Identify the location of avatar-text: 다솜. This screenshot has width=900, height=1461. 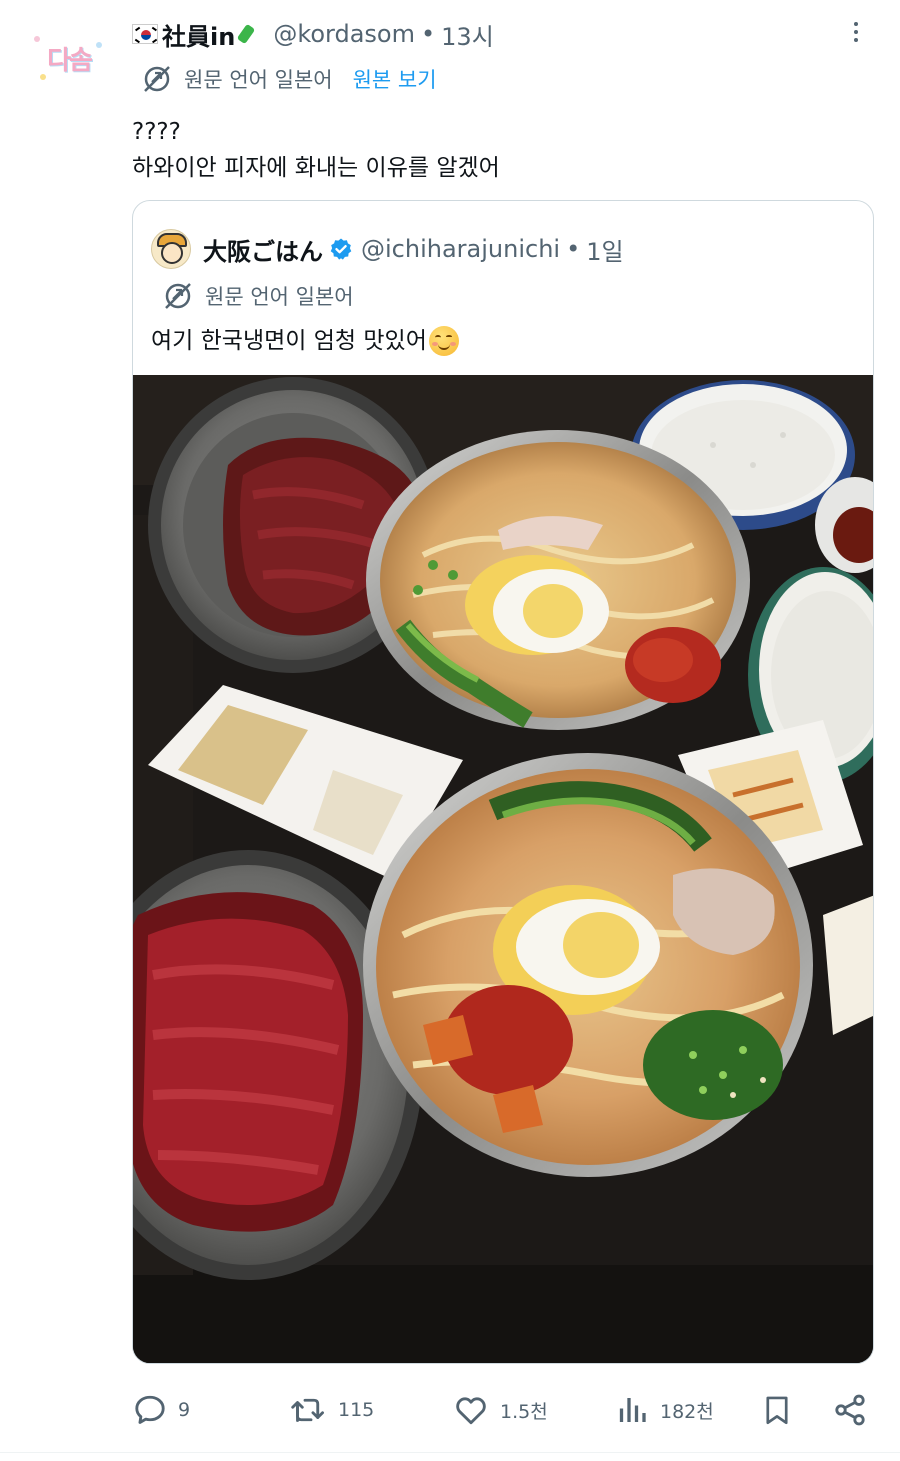
(70, 60).